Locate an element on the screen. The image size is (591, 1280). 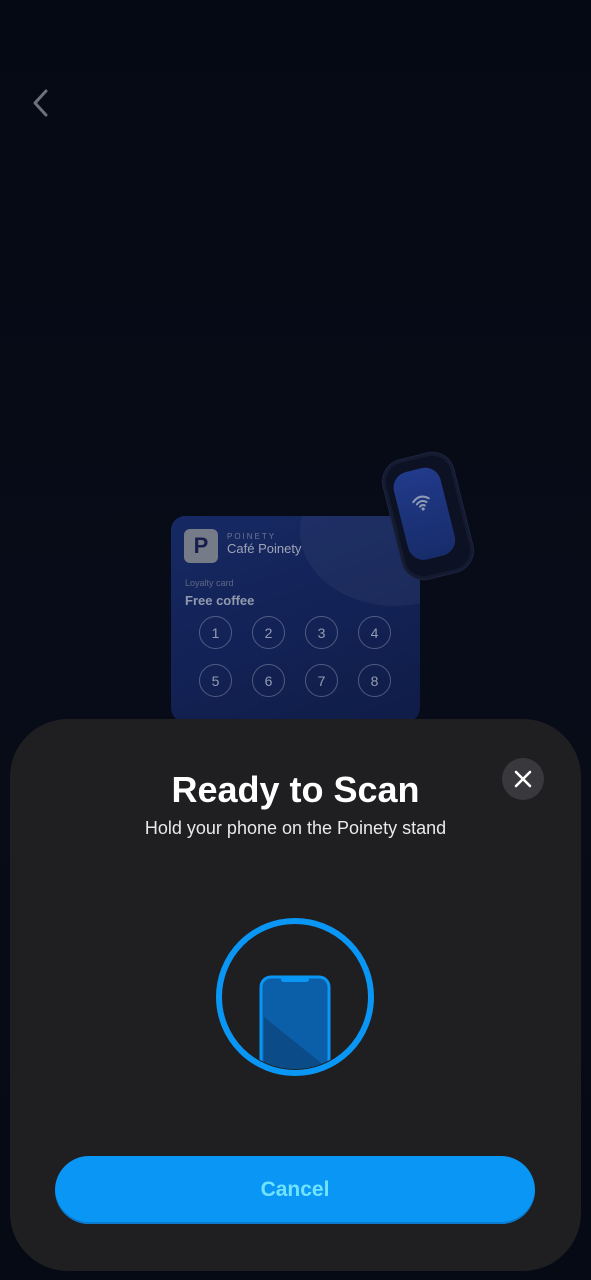
card-reward: Free coffee is located at coordinates (220, 600).